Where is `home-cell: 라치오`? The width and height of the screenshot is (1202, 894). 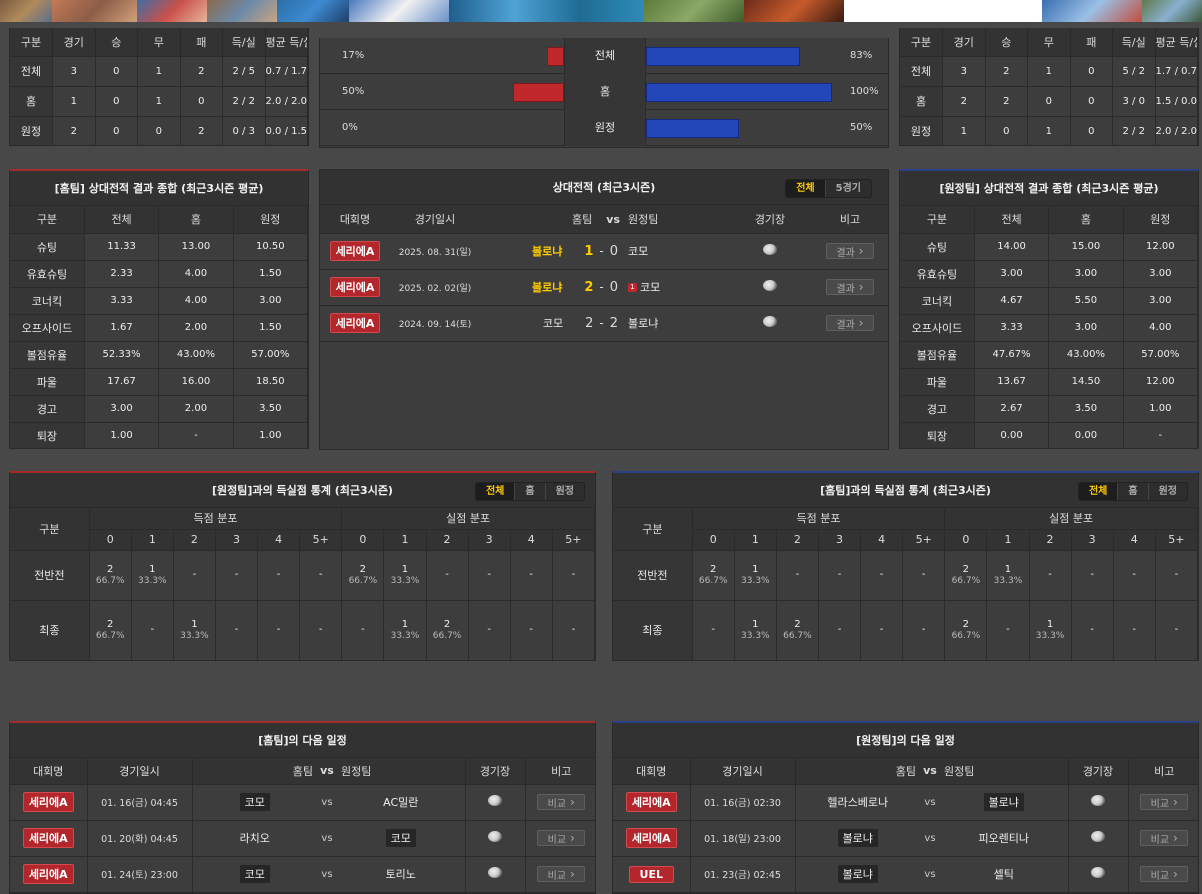
home-cell: 라치오 is located at coordinates (254, 838).